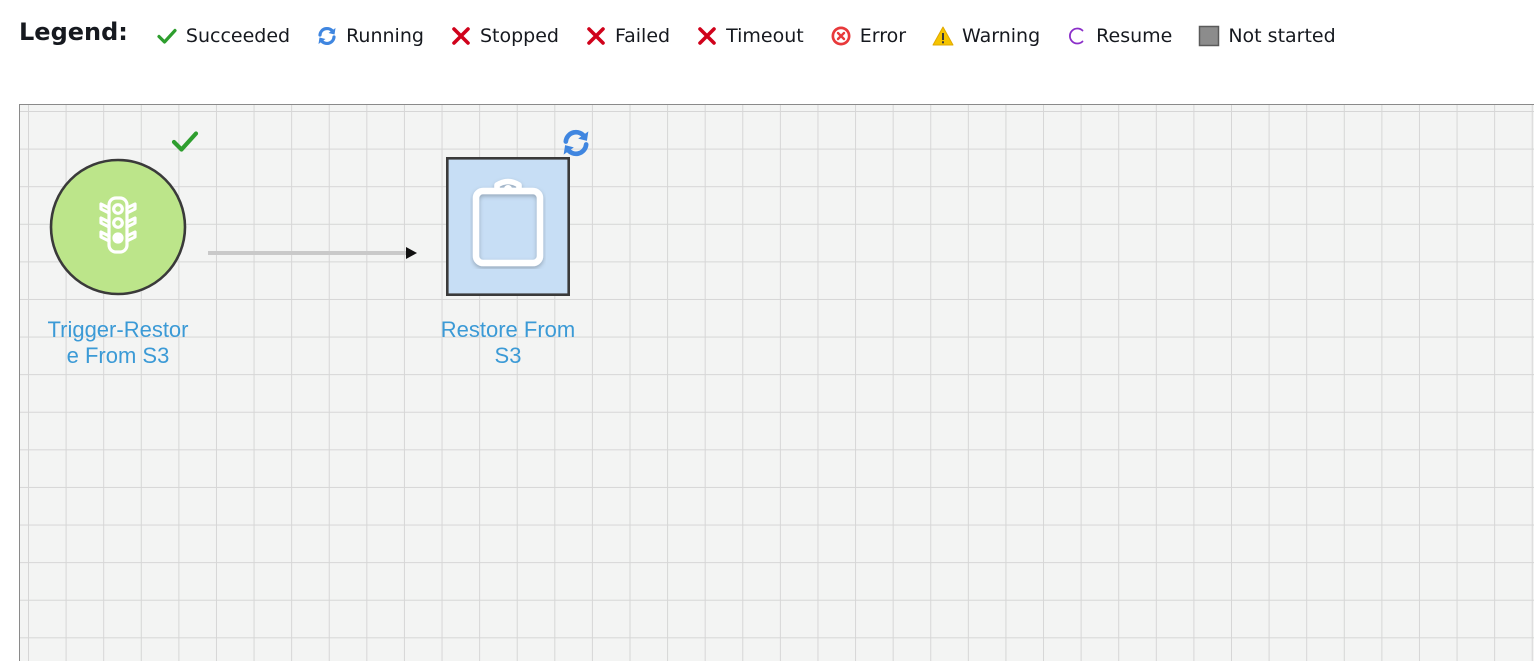 This screenshot has width=1534, height=661. Describe the element at coordinates (576, 143) in the screenshot. I see `job-status-refresh-icon` at that location.